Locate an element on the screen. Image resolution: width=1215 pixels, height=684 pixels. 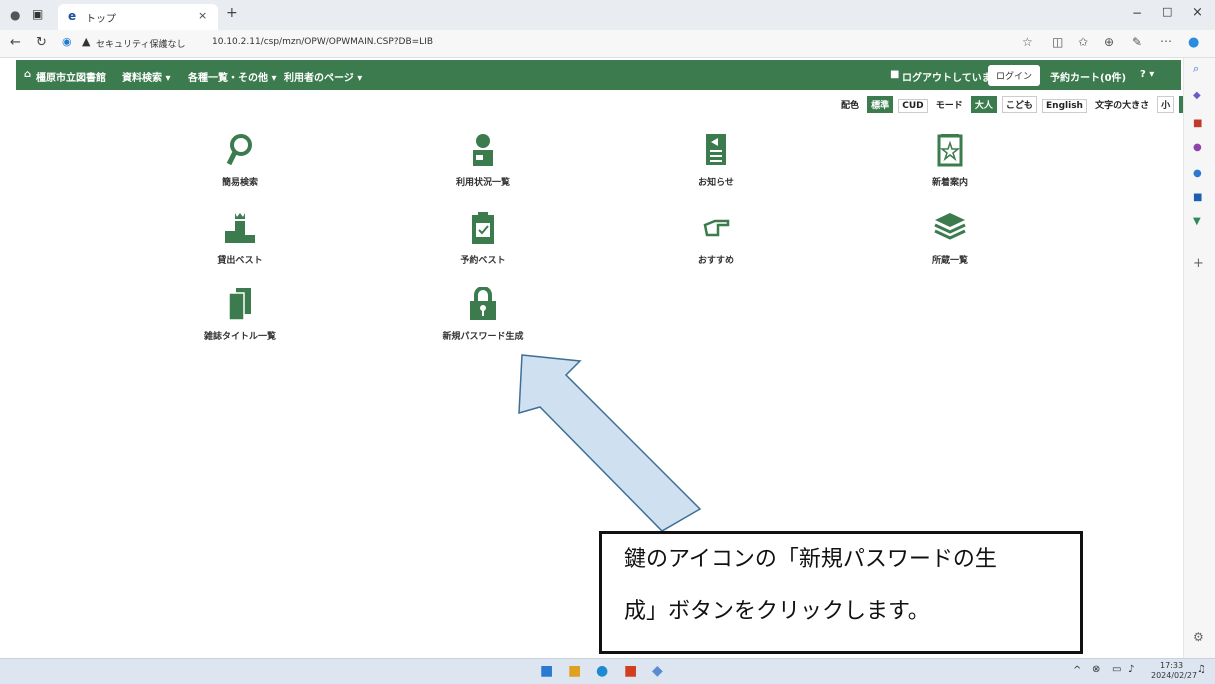
tile-reservation-best: 予約ベスト is located at coordinates (483, 238).